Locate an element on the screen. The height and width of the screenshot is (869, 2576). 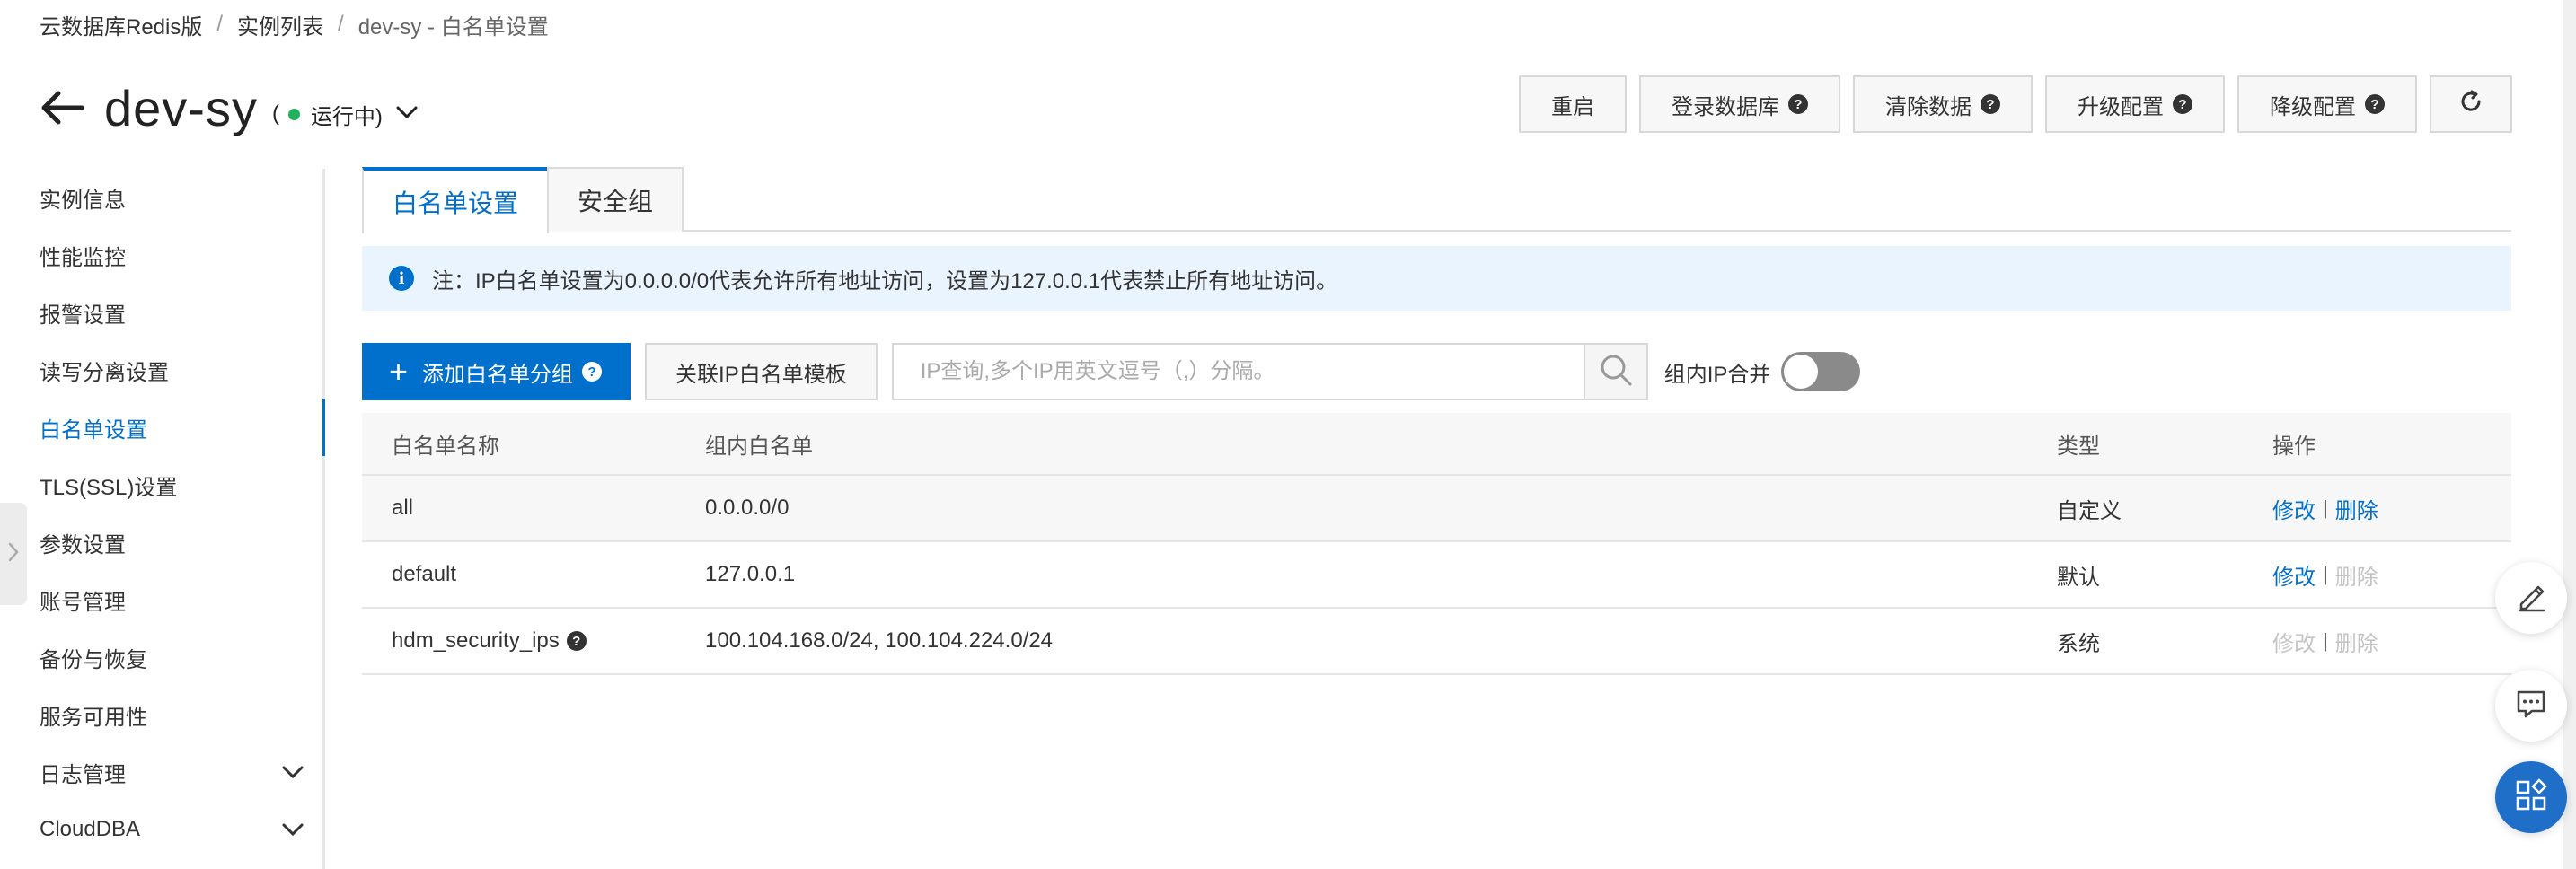
sidebar-item-tls: TLS(SSL)设置 is located at coordinates (161, 485).